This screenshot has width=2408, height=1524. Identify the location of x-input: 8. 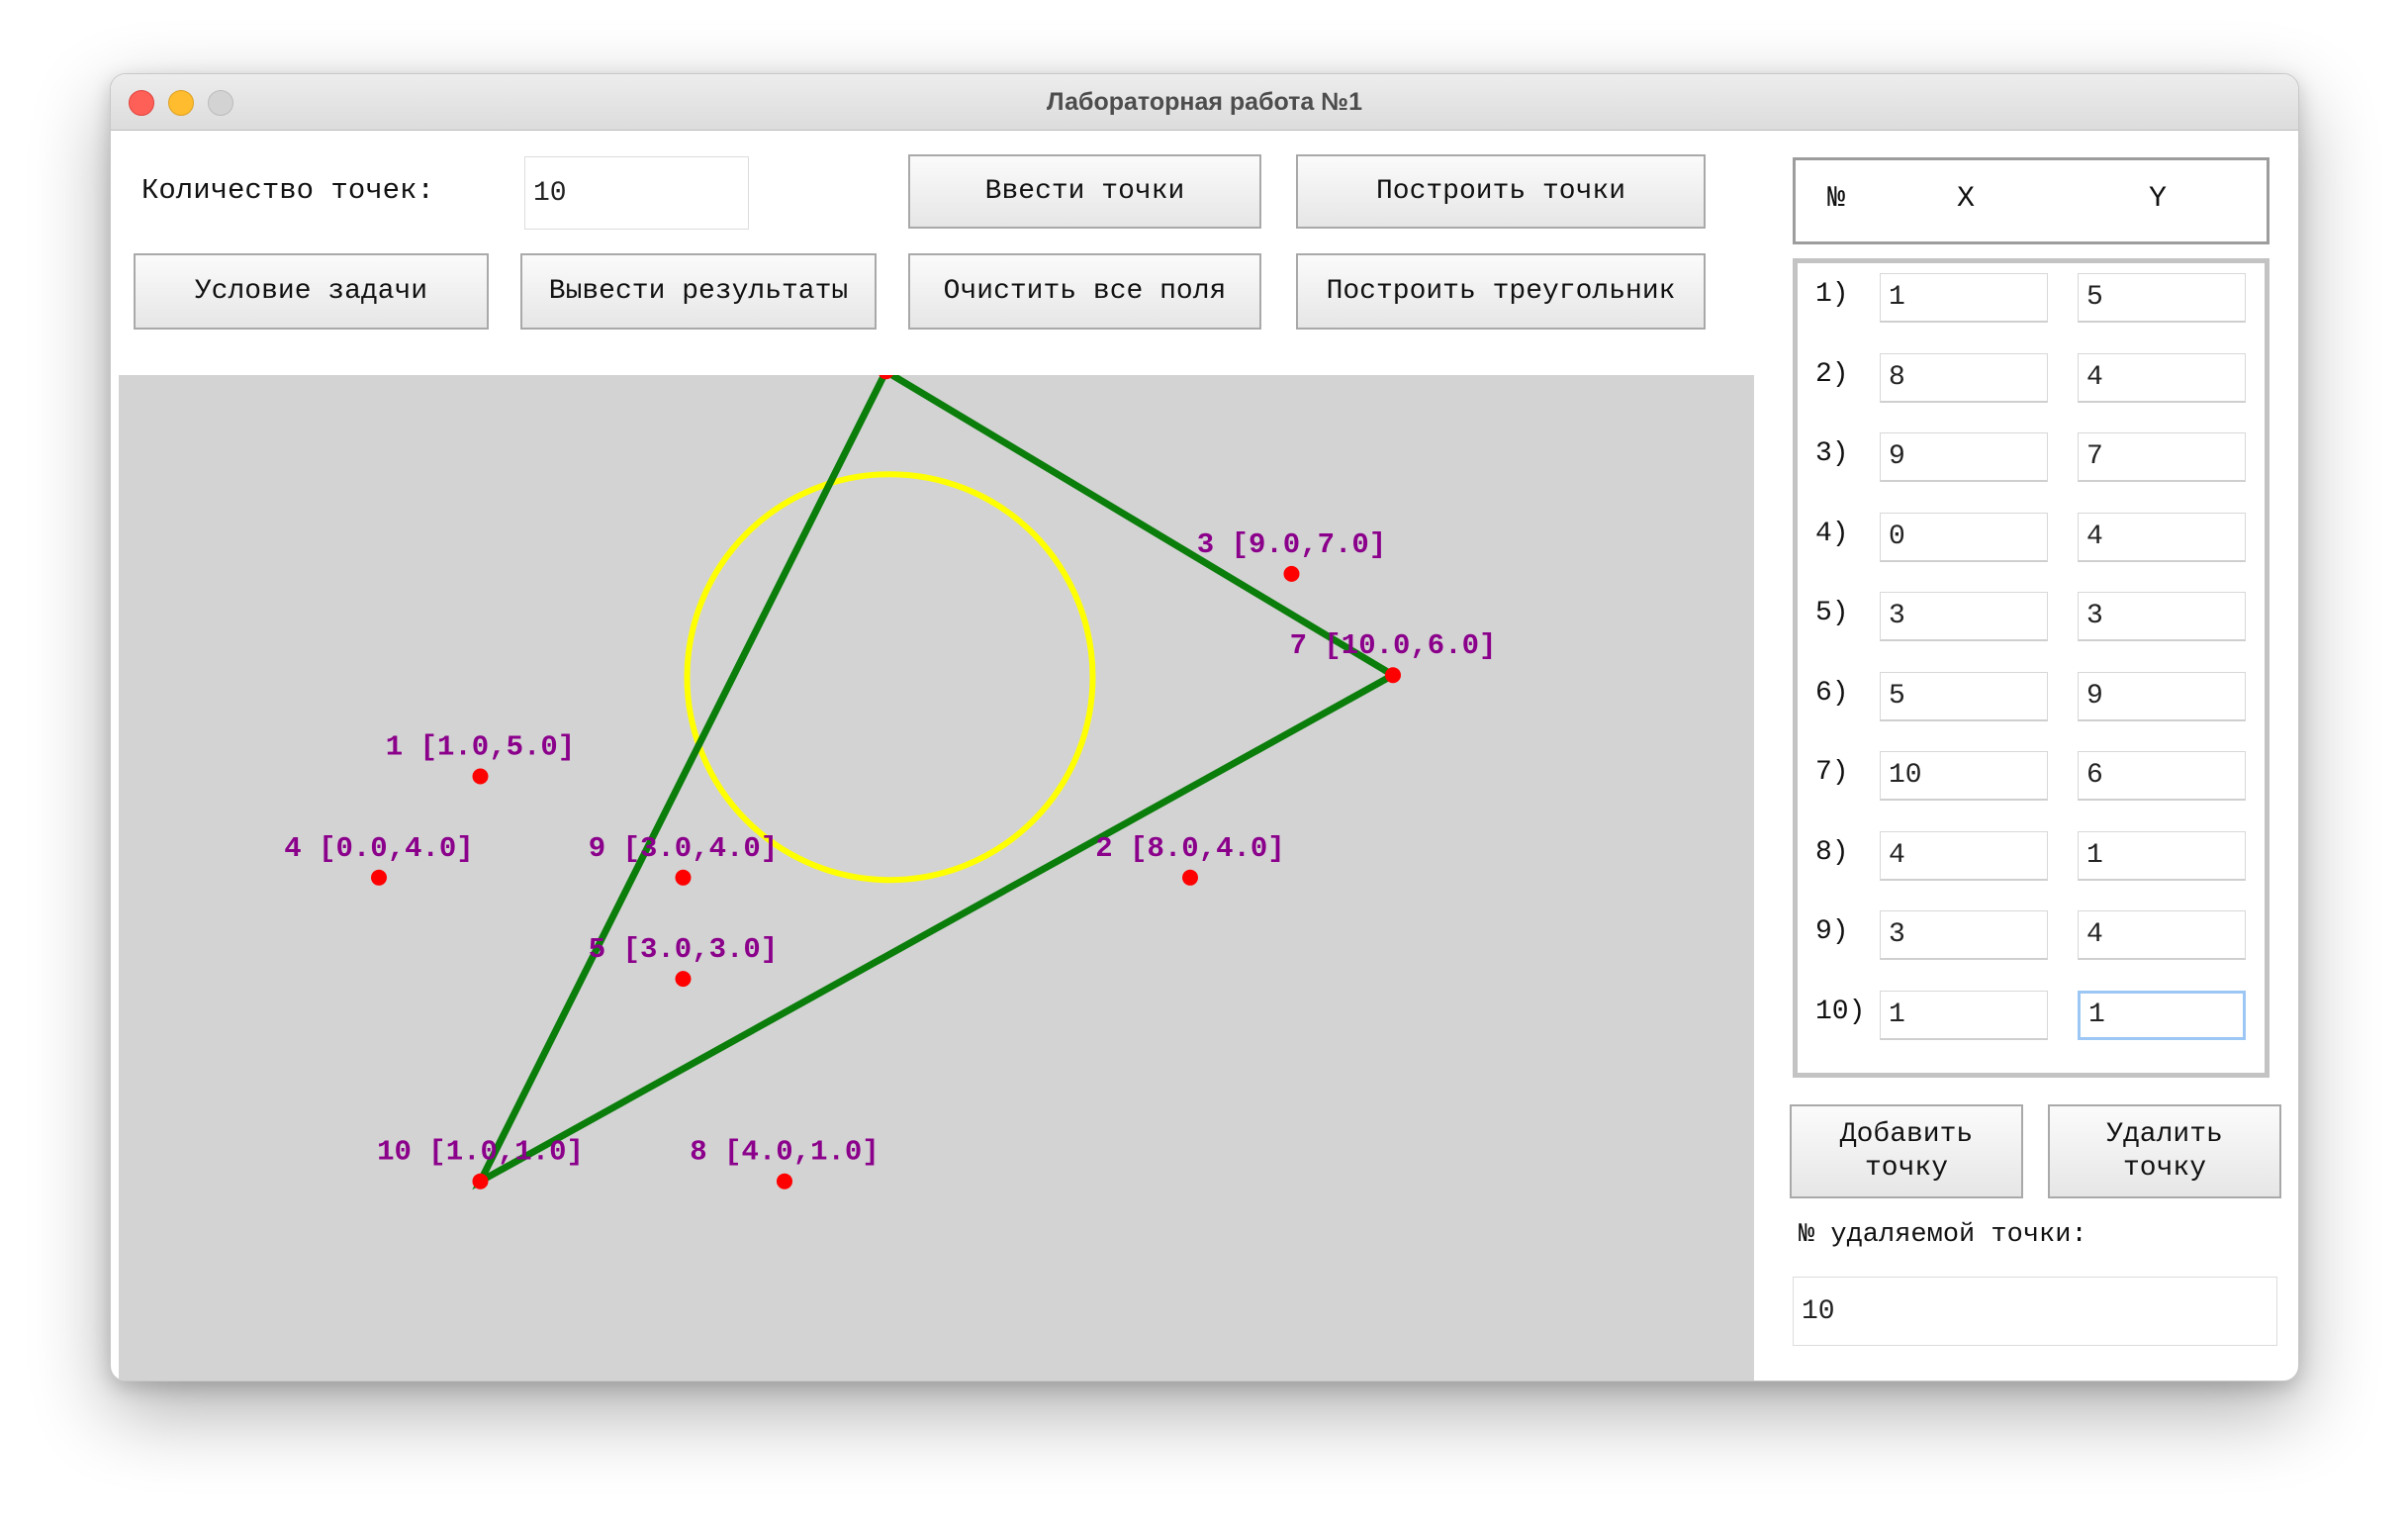
(1964, 377).